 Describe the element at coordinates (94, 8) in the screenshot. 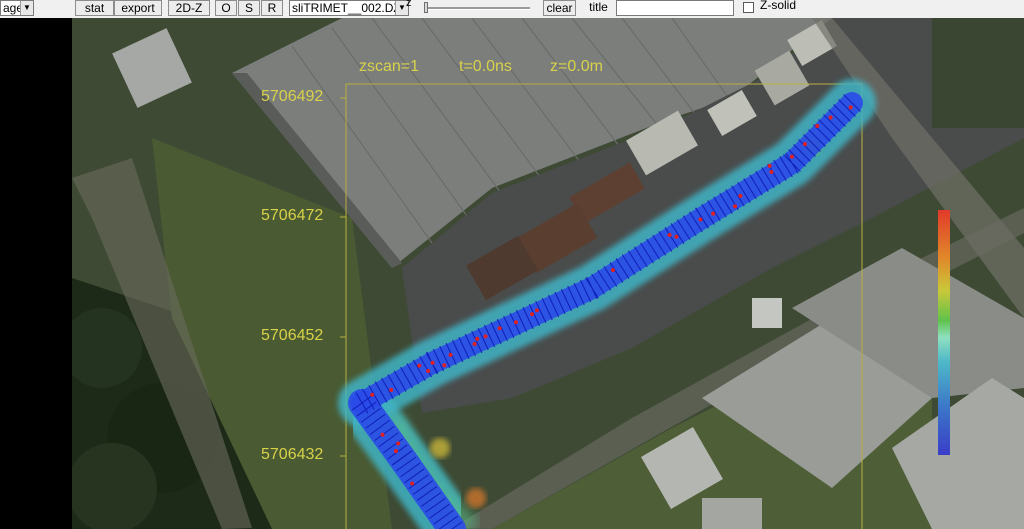

I see `stat-button: stat` at that location.